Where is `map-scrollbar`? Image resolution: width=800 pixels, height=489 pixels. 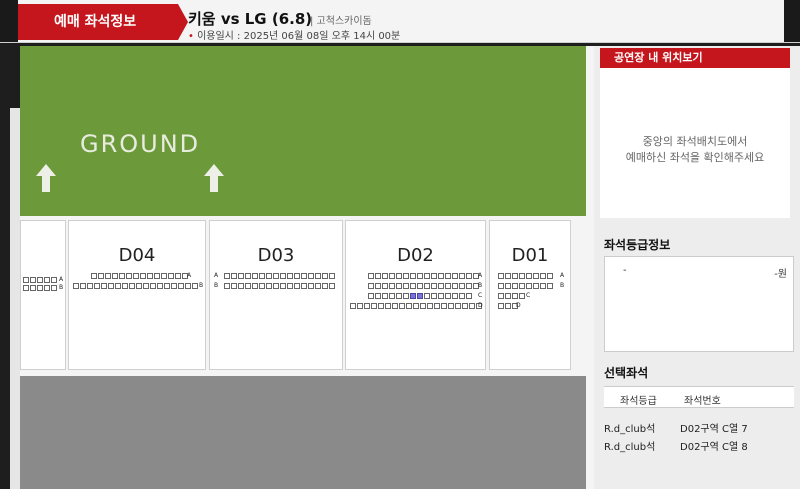
map-scrollbar is located at coordinates (590, 267).